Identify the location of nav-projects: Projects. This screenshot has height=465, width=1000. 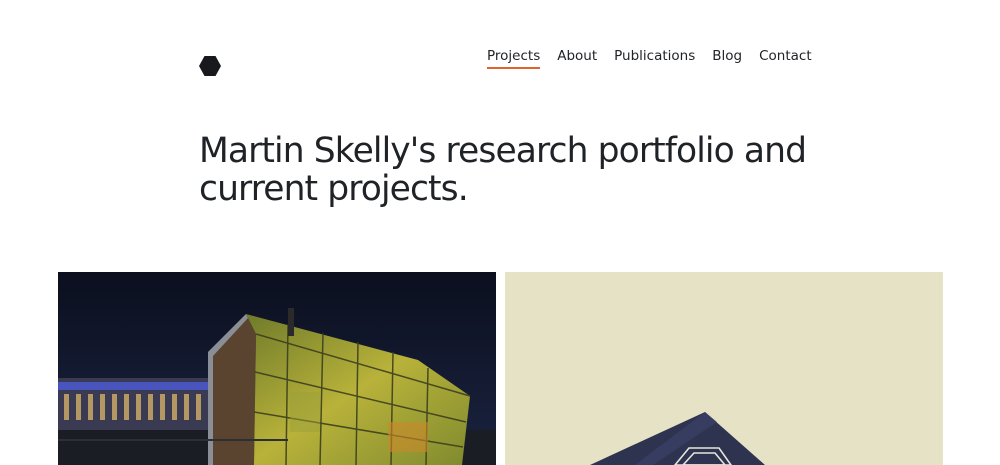
(514, 58).